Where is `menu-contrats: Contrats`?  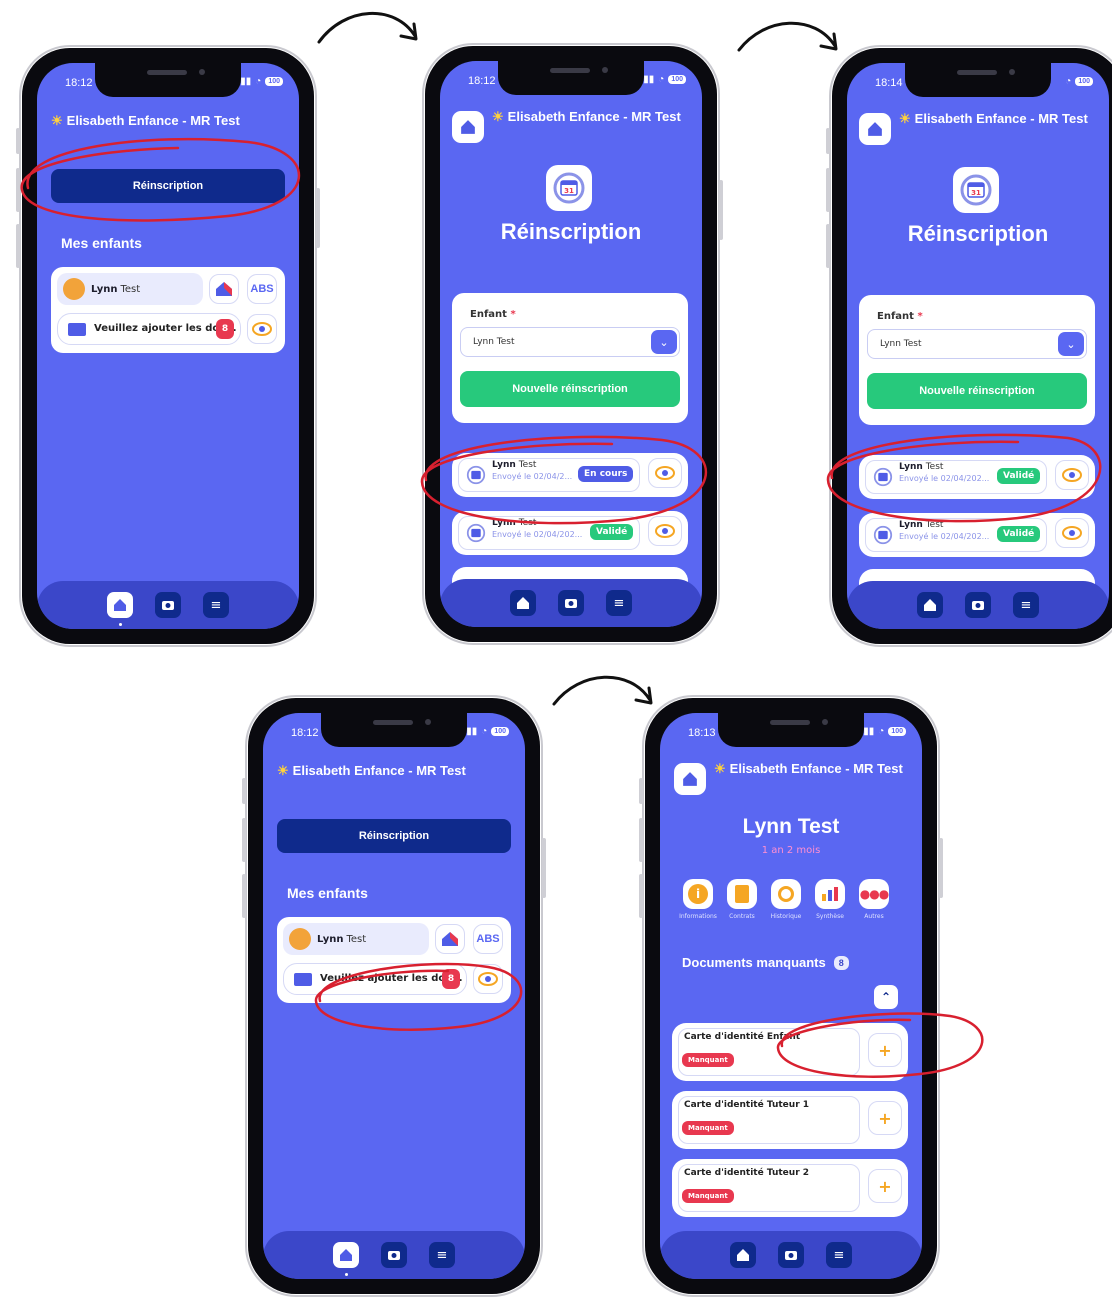 menu-contrats: Contrats is located at coordinates (742, 899).